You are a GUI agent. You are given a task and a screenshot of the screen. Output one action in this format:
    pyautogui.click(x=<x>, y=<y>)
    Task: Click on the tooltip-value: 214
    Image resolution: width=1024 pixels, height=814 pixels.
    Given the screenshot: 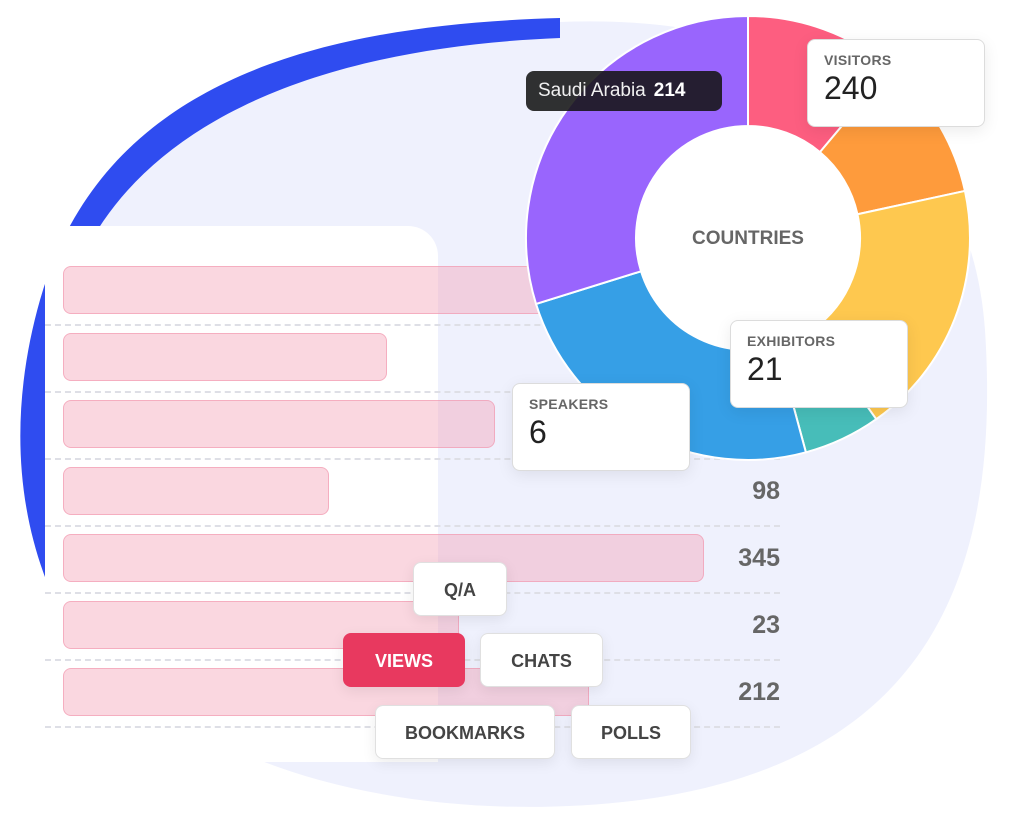 What is the action you would take?
    pyautogui.click(x=669, y=90)
    